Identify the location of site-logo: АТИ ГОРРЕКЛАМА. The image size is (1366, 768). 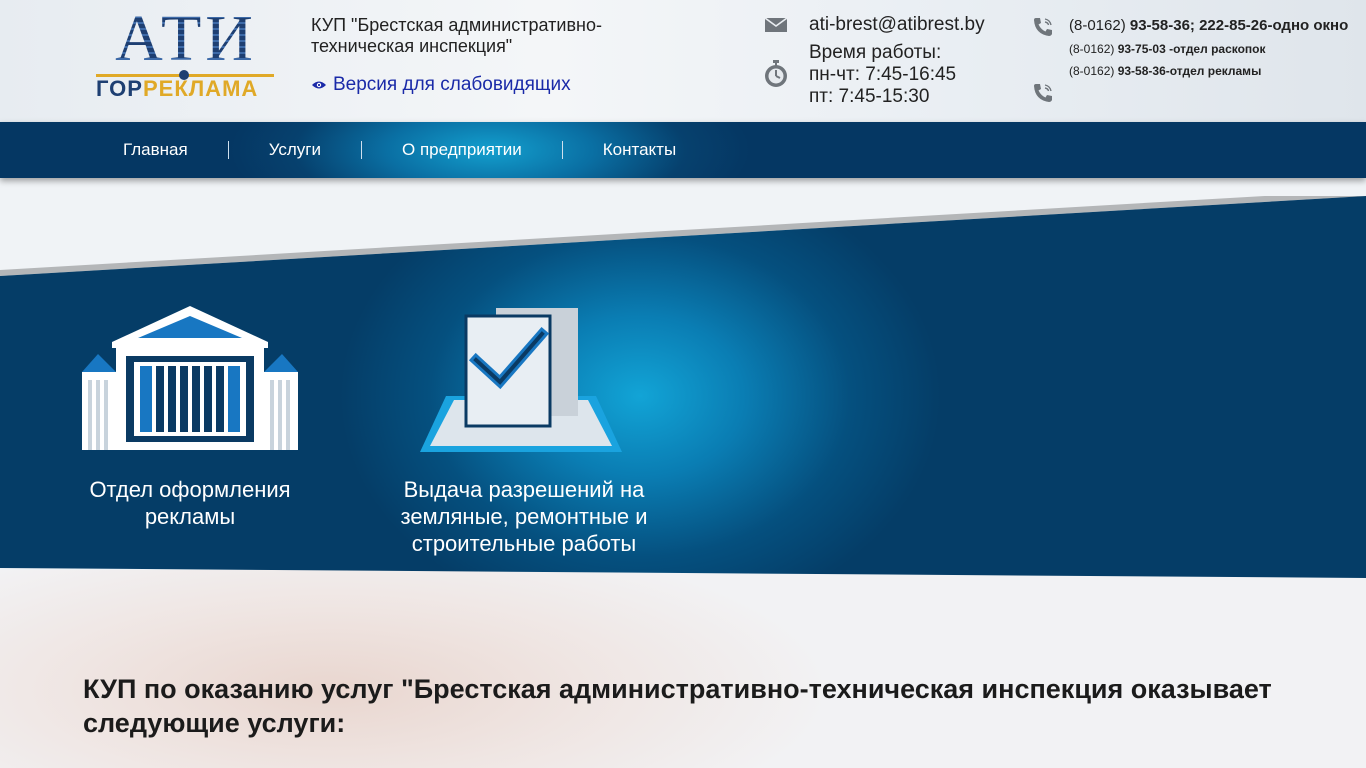
(186, 55).